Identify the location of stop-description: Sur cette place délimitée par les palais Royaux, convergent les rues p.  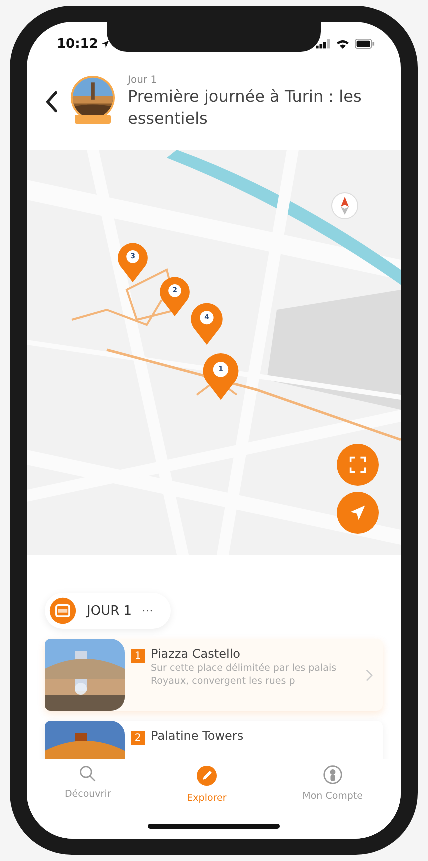
(244, 676).